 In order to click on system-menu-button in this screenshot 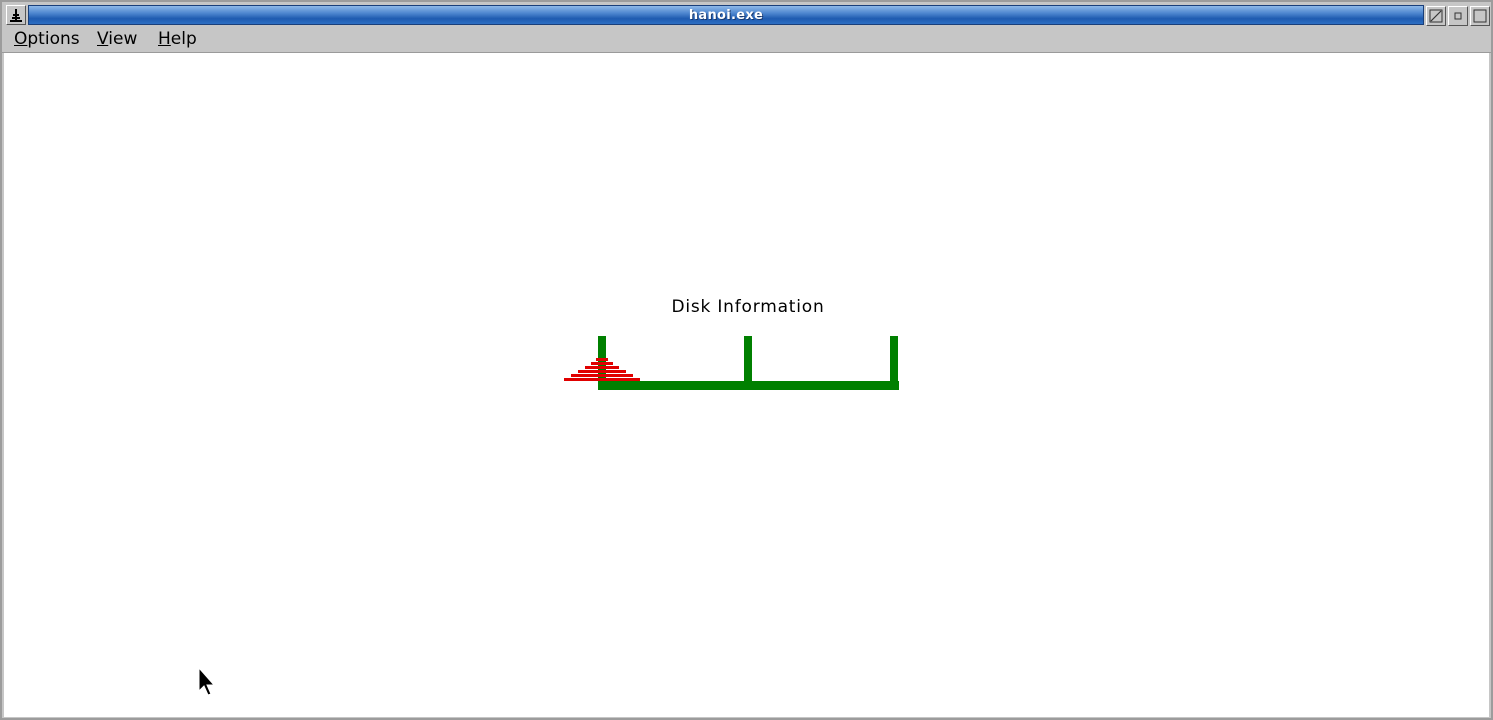, I will do `click(16, 15)`.